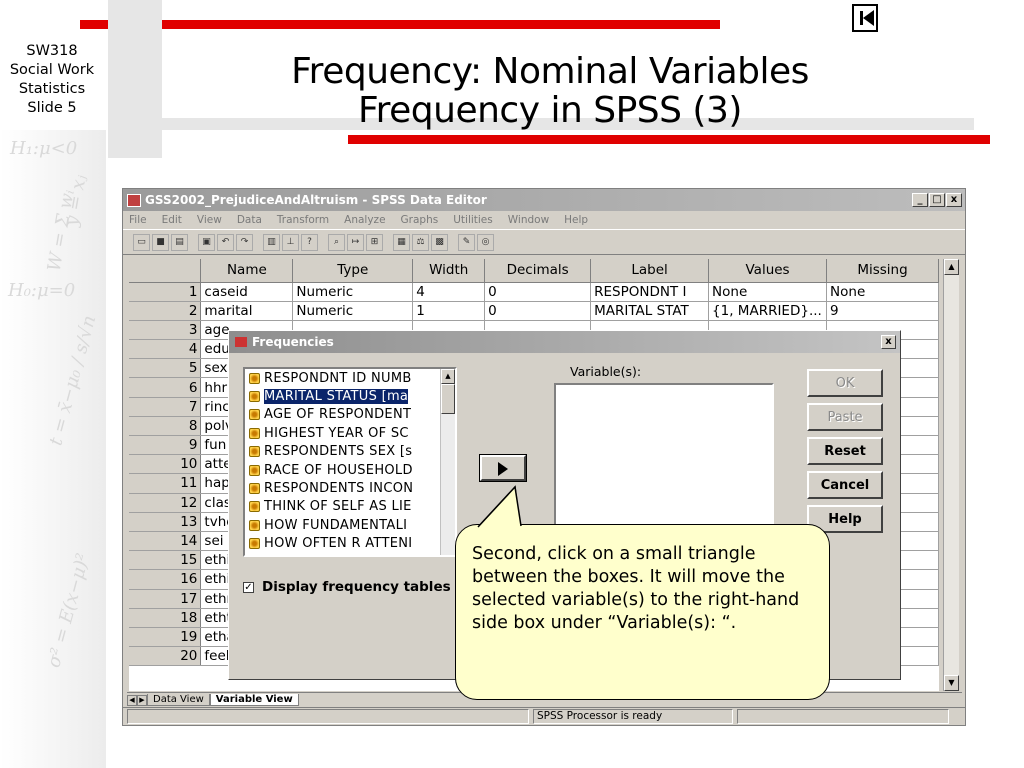 The height and width of the screenshot is (768, 1024). What do you see at coordinates (650, 311) in the screenshot?
I see `cell-label: MARITAL STAT` at bounding box center [650, 311].